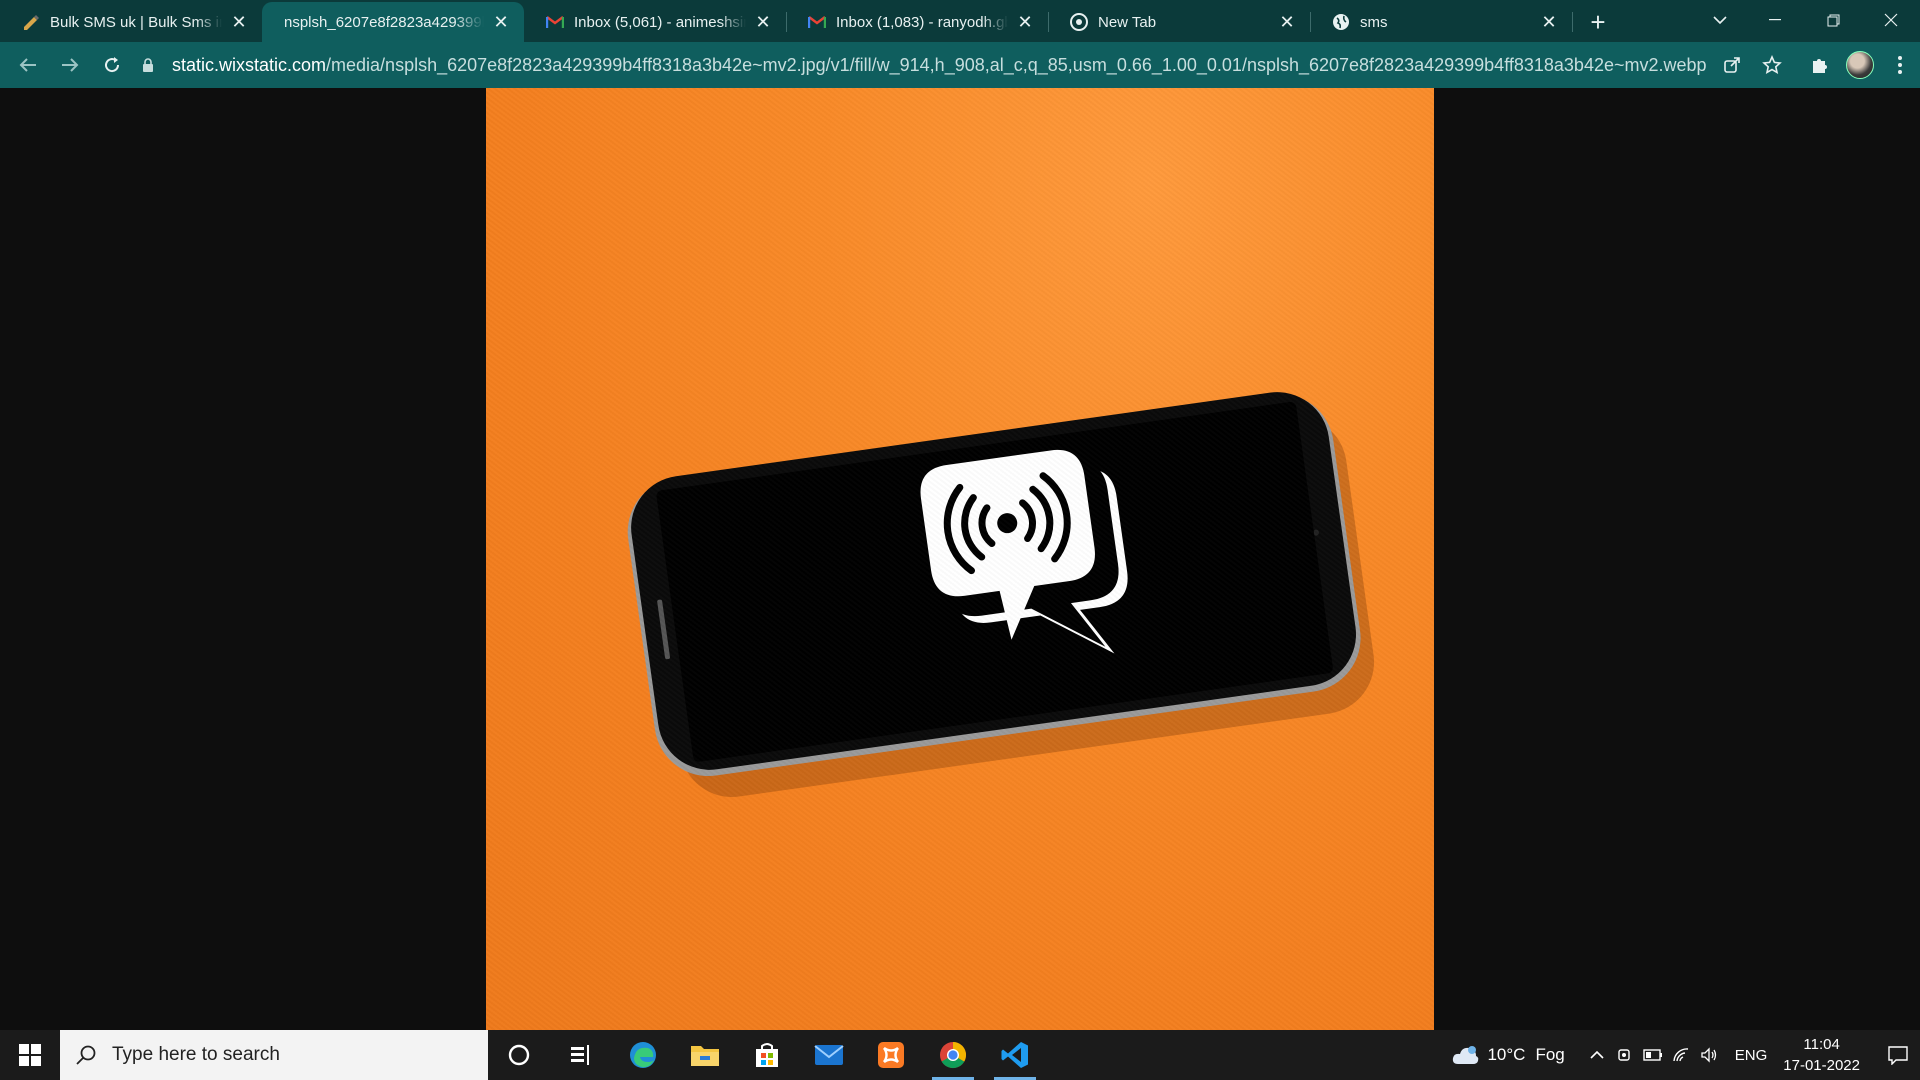  What do you see at coordinates (112, 65) in the screenshot?
I see `reload-icon` at bounding box center [112, 65].